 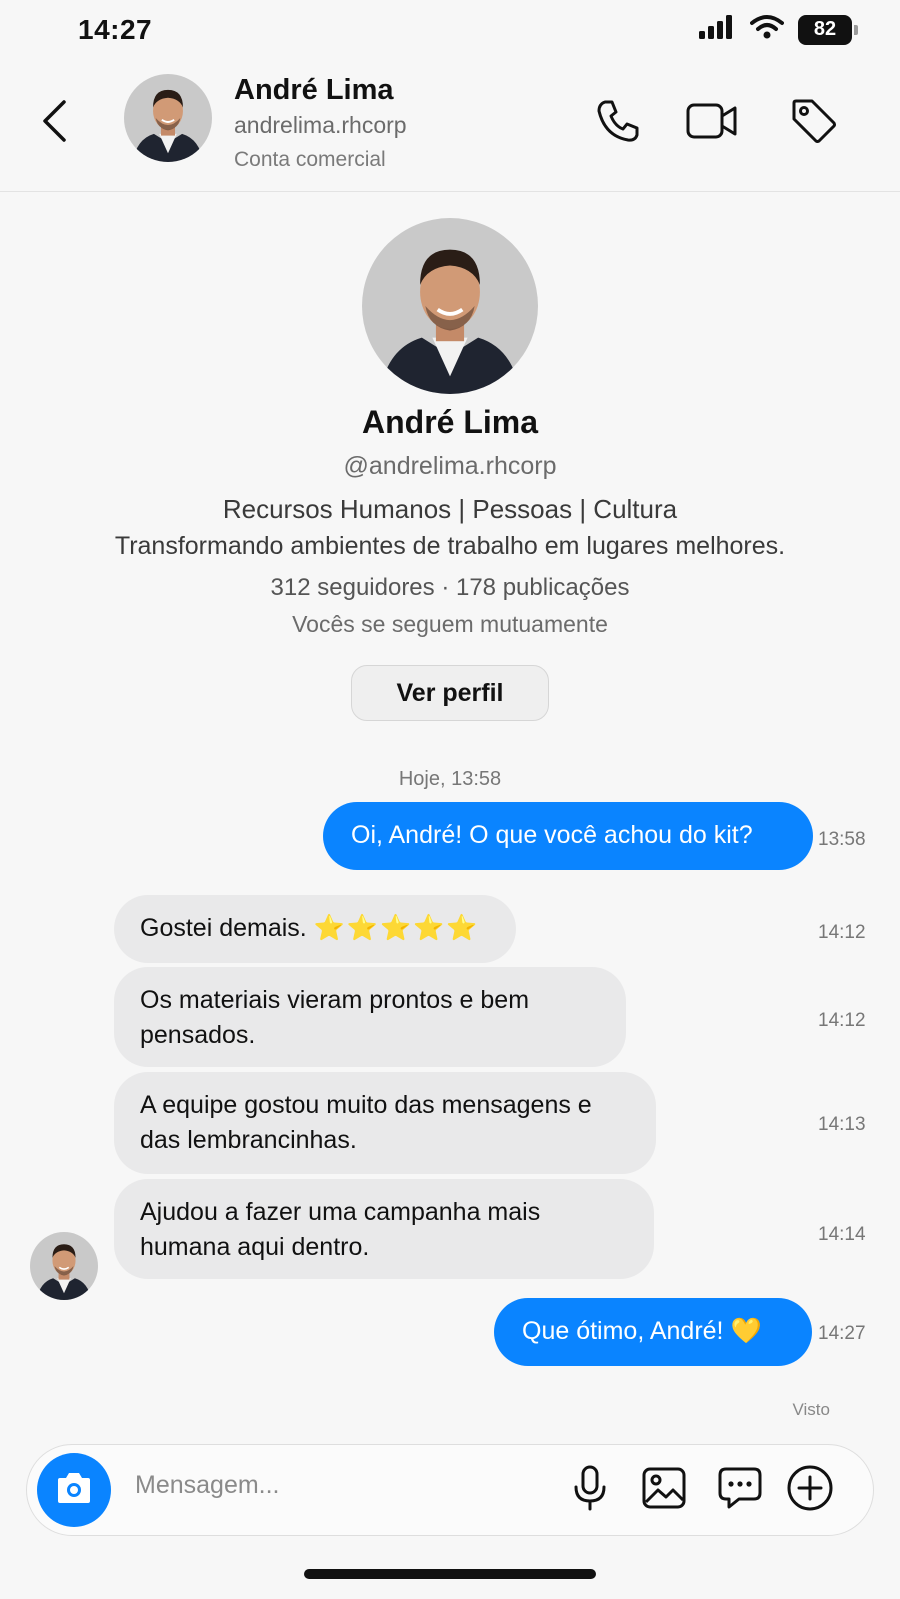 I want to click on phone-icon, so click(x=618, y=123).